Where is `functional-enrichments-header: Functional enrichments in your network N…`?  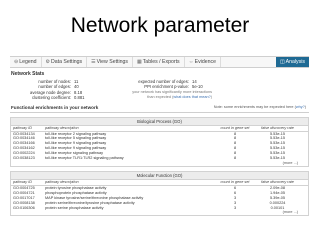 functional-enrichments-header: Functional enrichments in your network N… is located at coordinates (159, 108).